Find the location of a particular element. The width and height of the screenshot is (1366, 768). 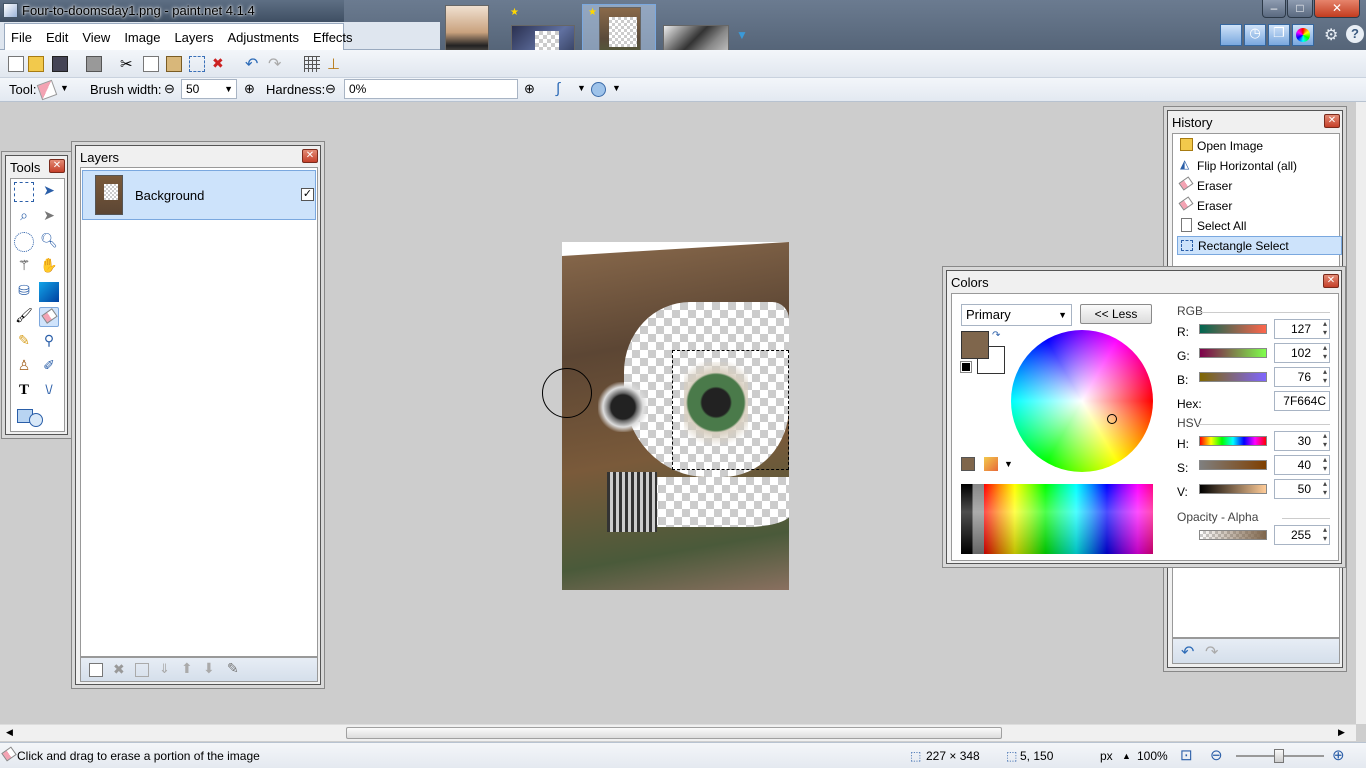

zoom-tool-icon: 🔍︎ is located at coordinates (49, 242).